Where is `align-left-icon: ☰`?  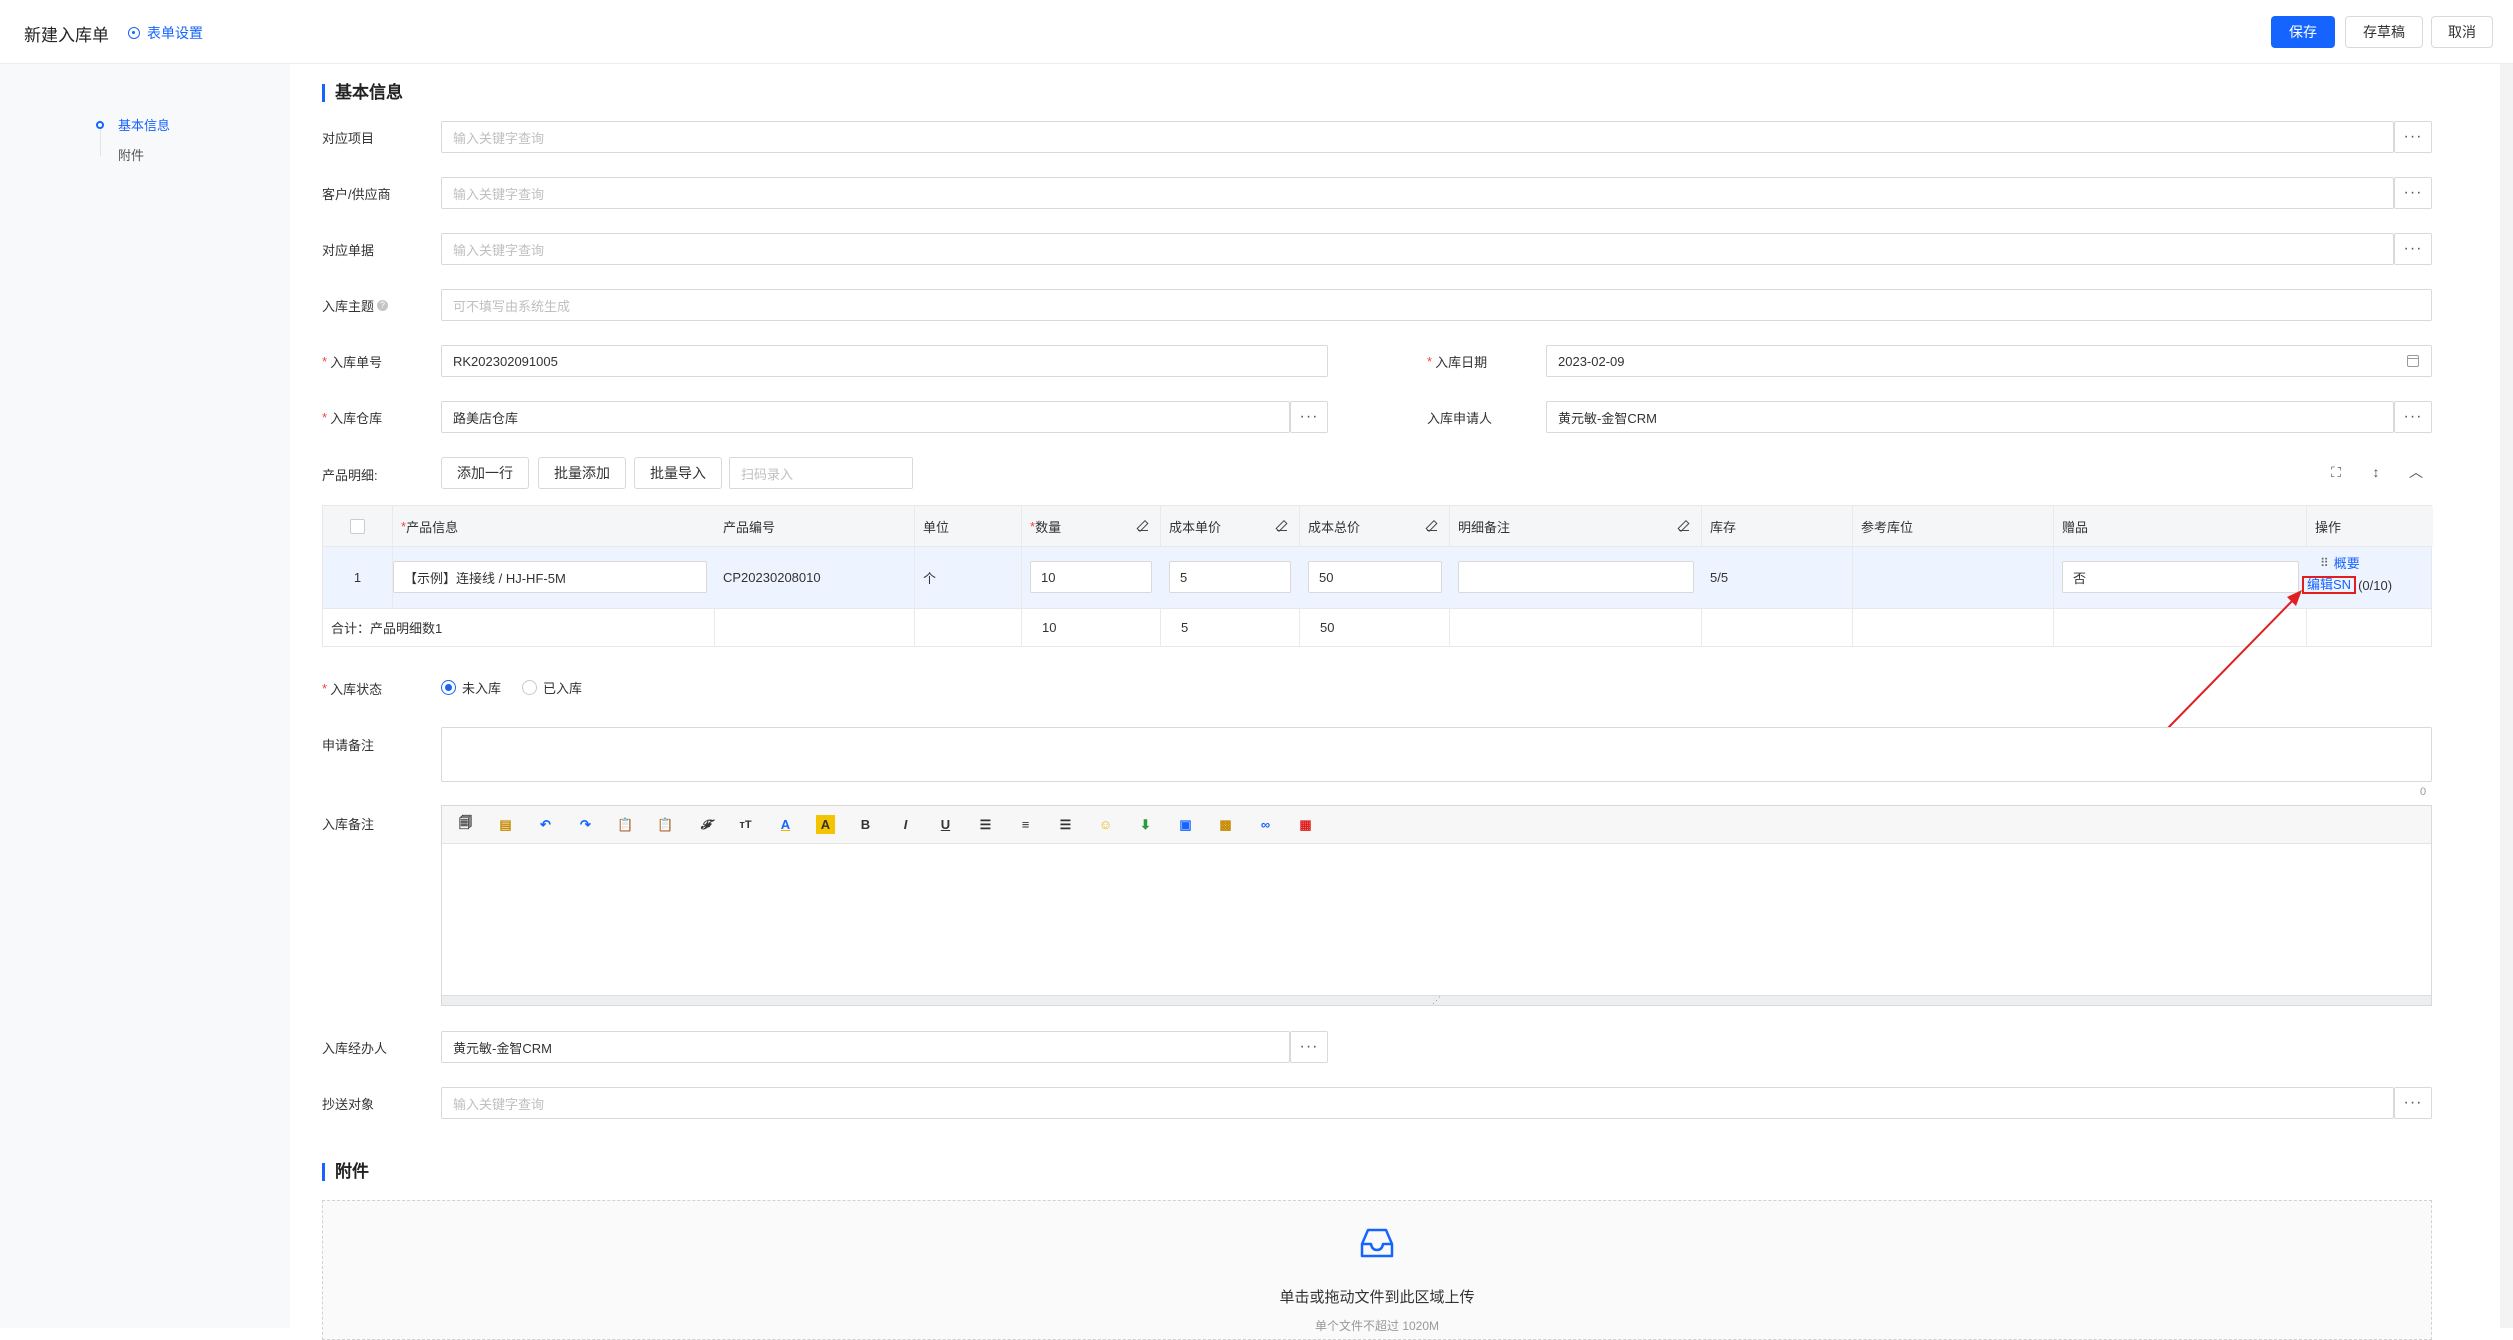 align-left-icon: ☰ is located at coordinates (985, 824).